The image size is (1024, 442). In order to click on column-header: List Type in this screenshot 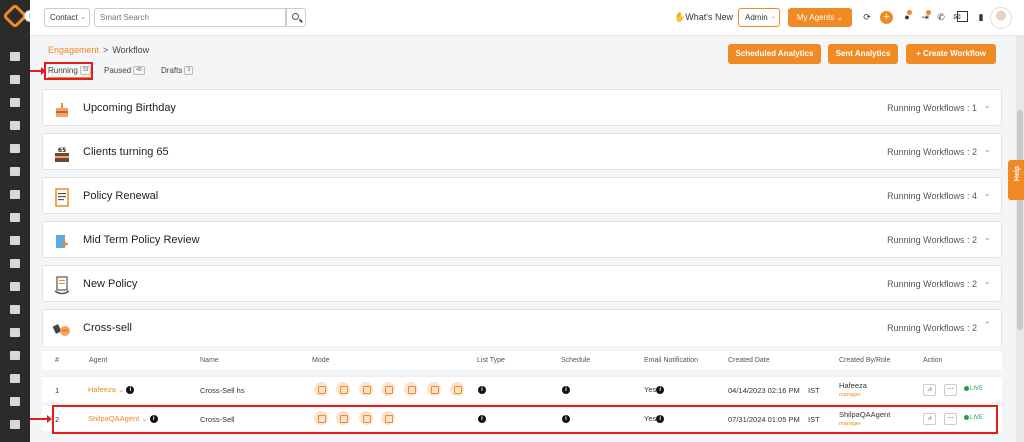, I will do `click(491, 360)`.